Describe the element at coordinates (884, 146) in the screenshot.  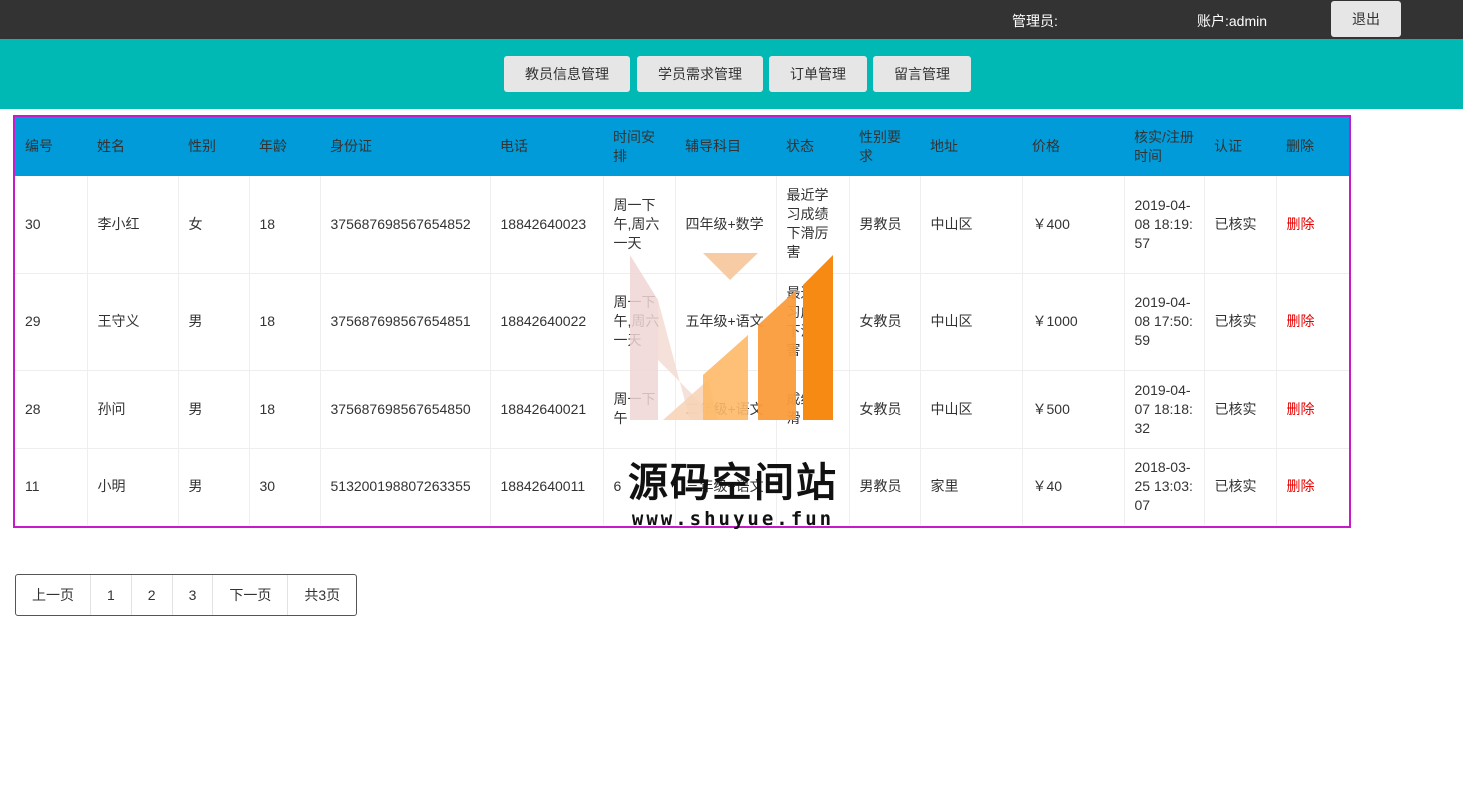
I see `col-header-gender-requirement: 性别要求` at that location.